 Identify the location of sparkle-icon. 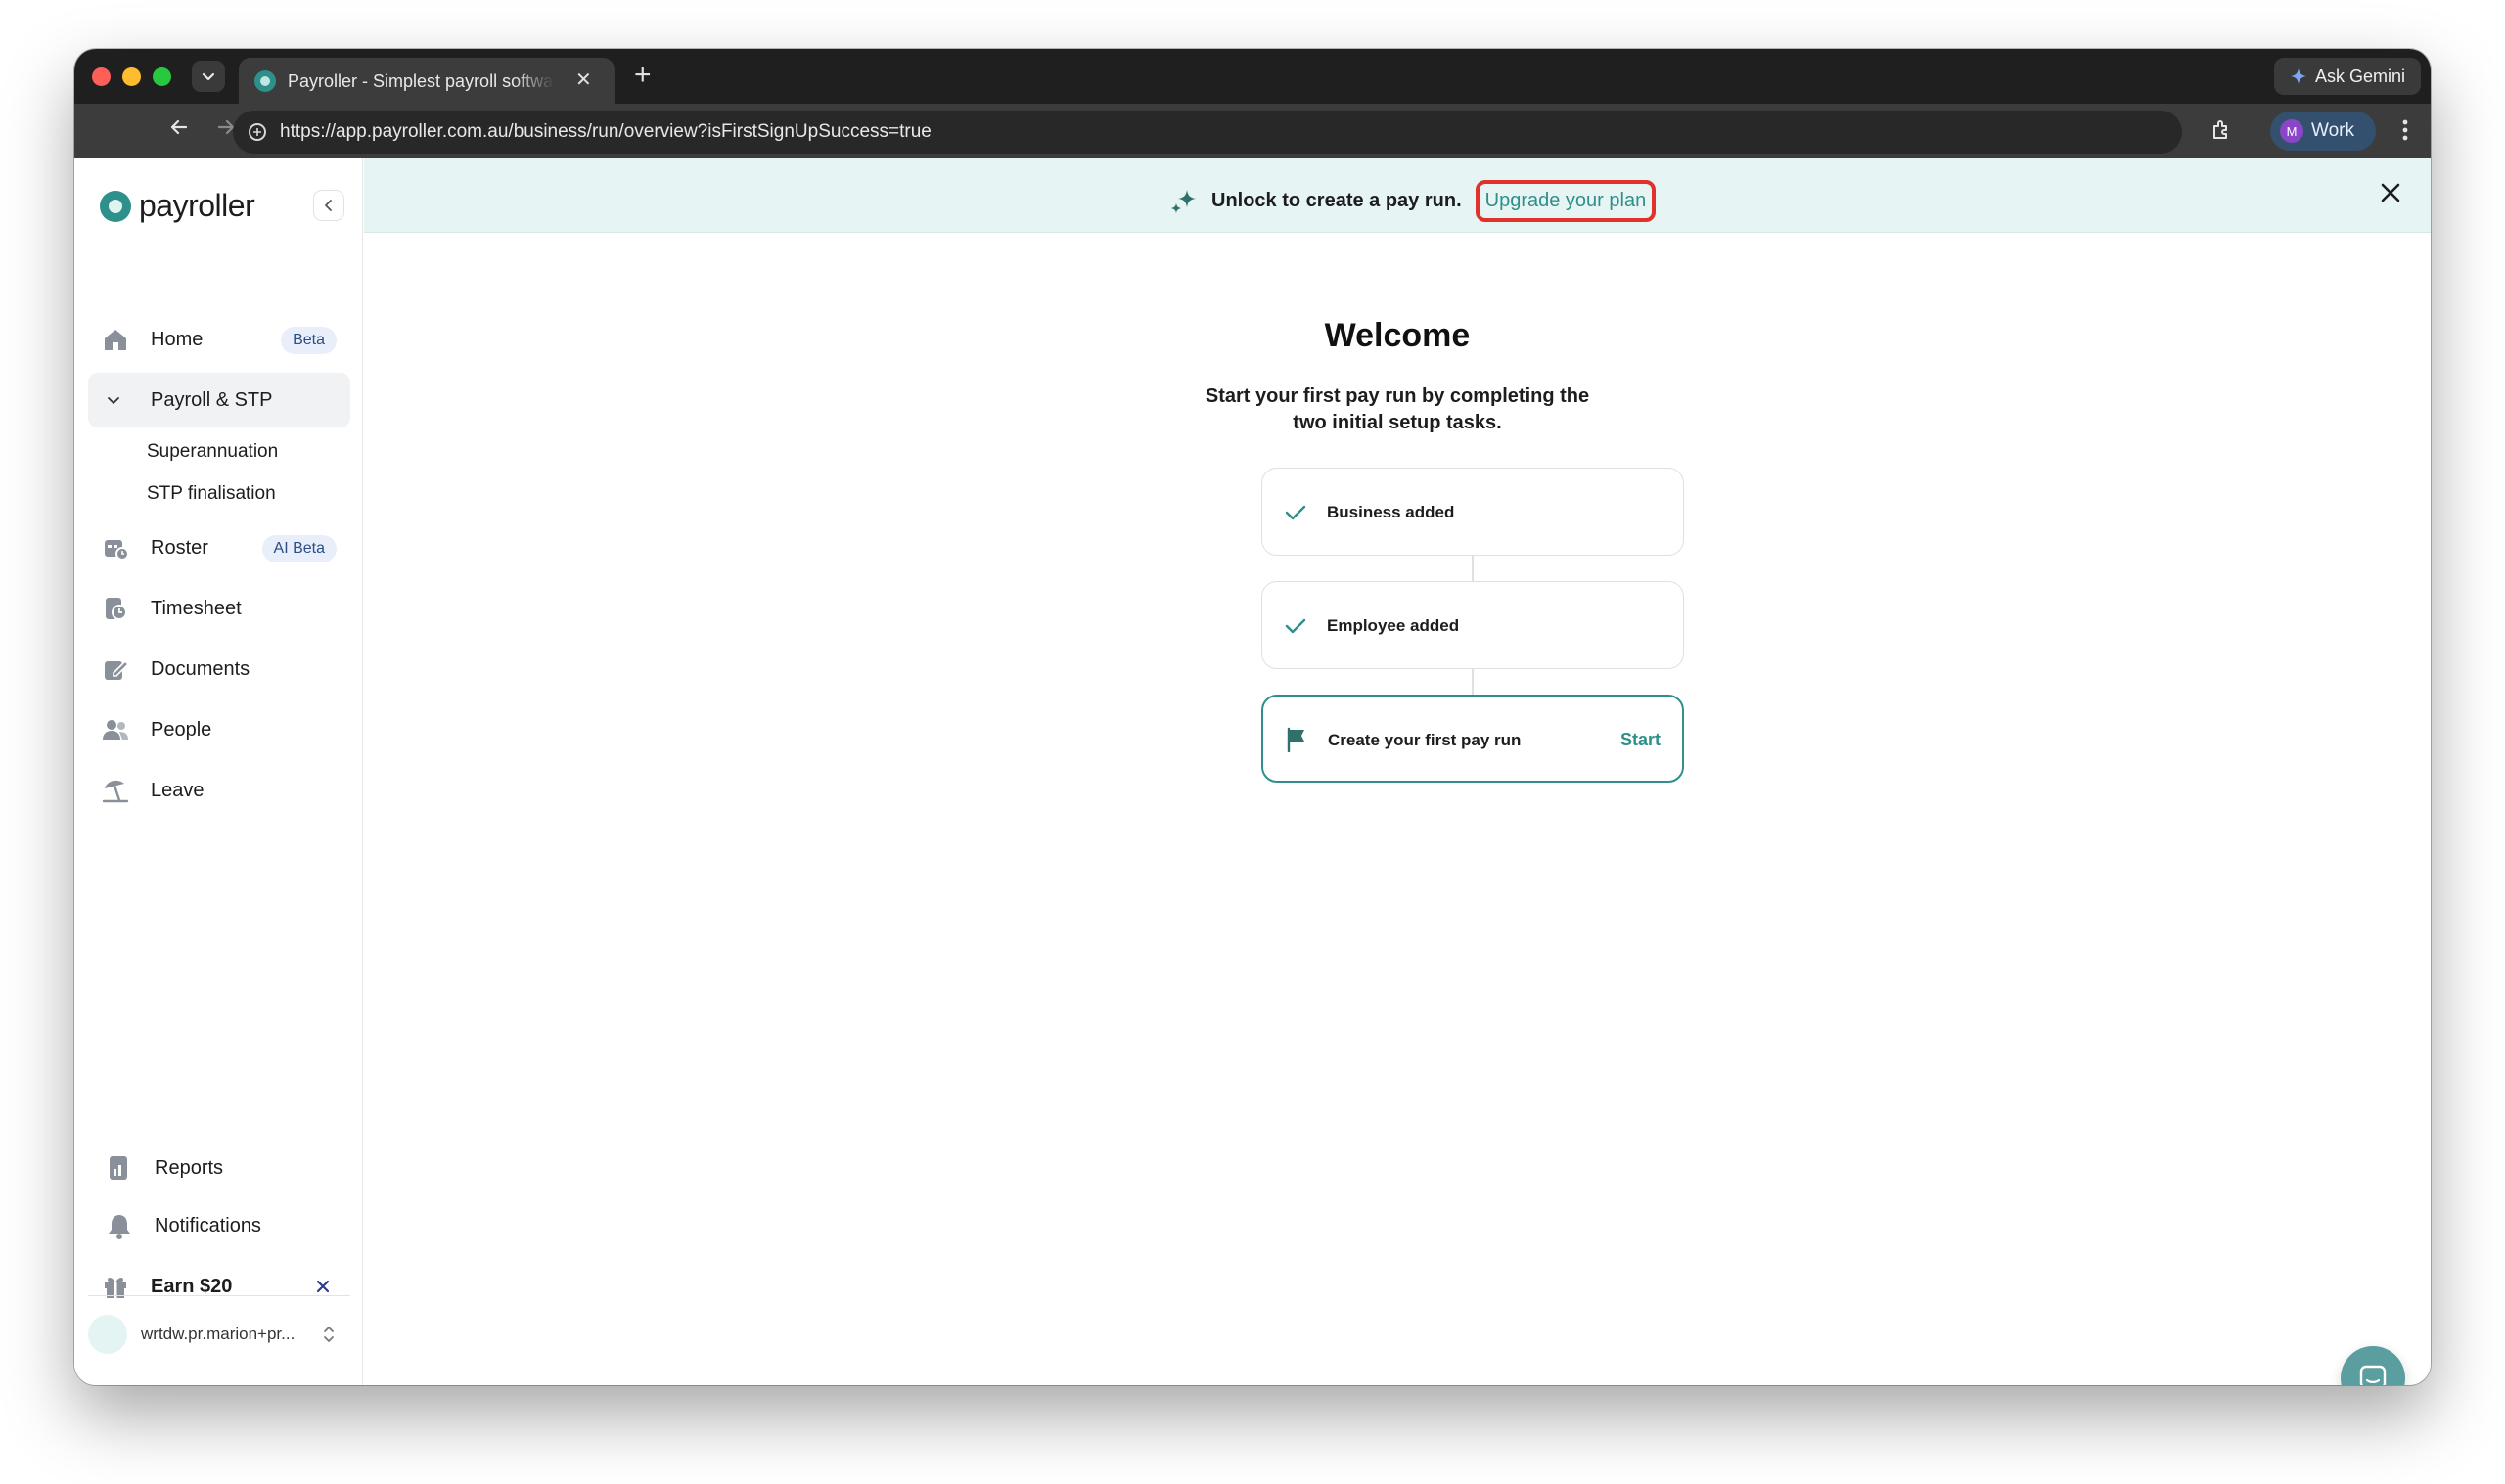
(1183, 201).